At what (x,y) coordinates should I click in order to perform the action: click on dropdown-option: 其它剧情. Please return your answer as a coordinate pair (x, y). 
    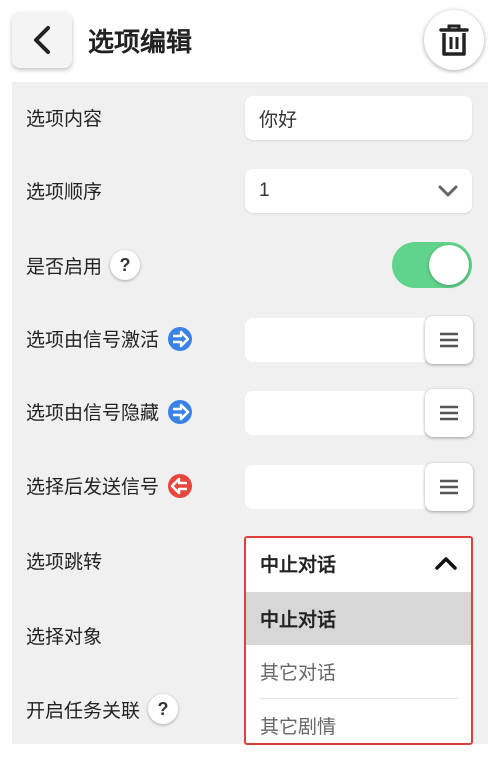
    Looking at the image, I should click on (358, 721).